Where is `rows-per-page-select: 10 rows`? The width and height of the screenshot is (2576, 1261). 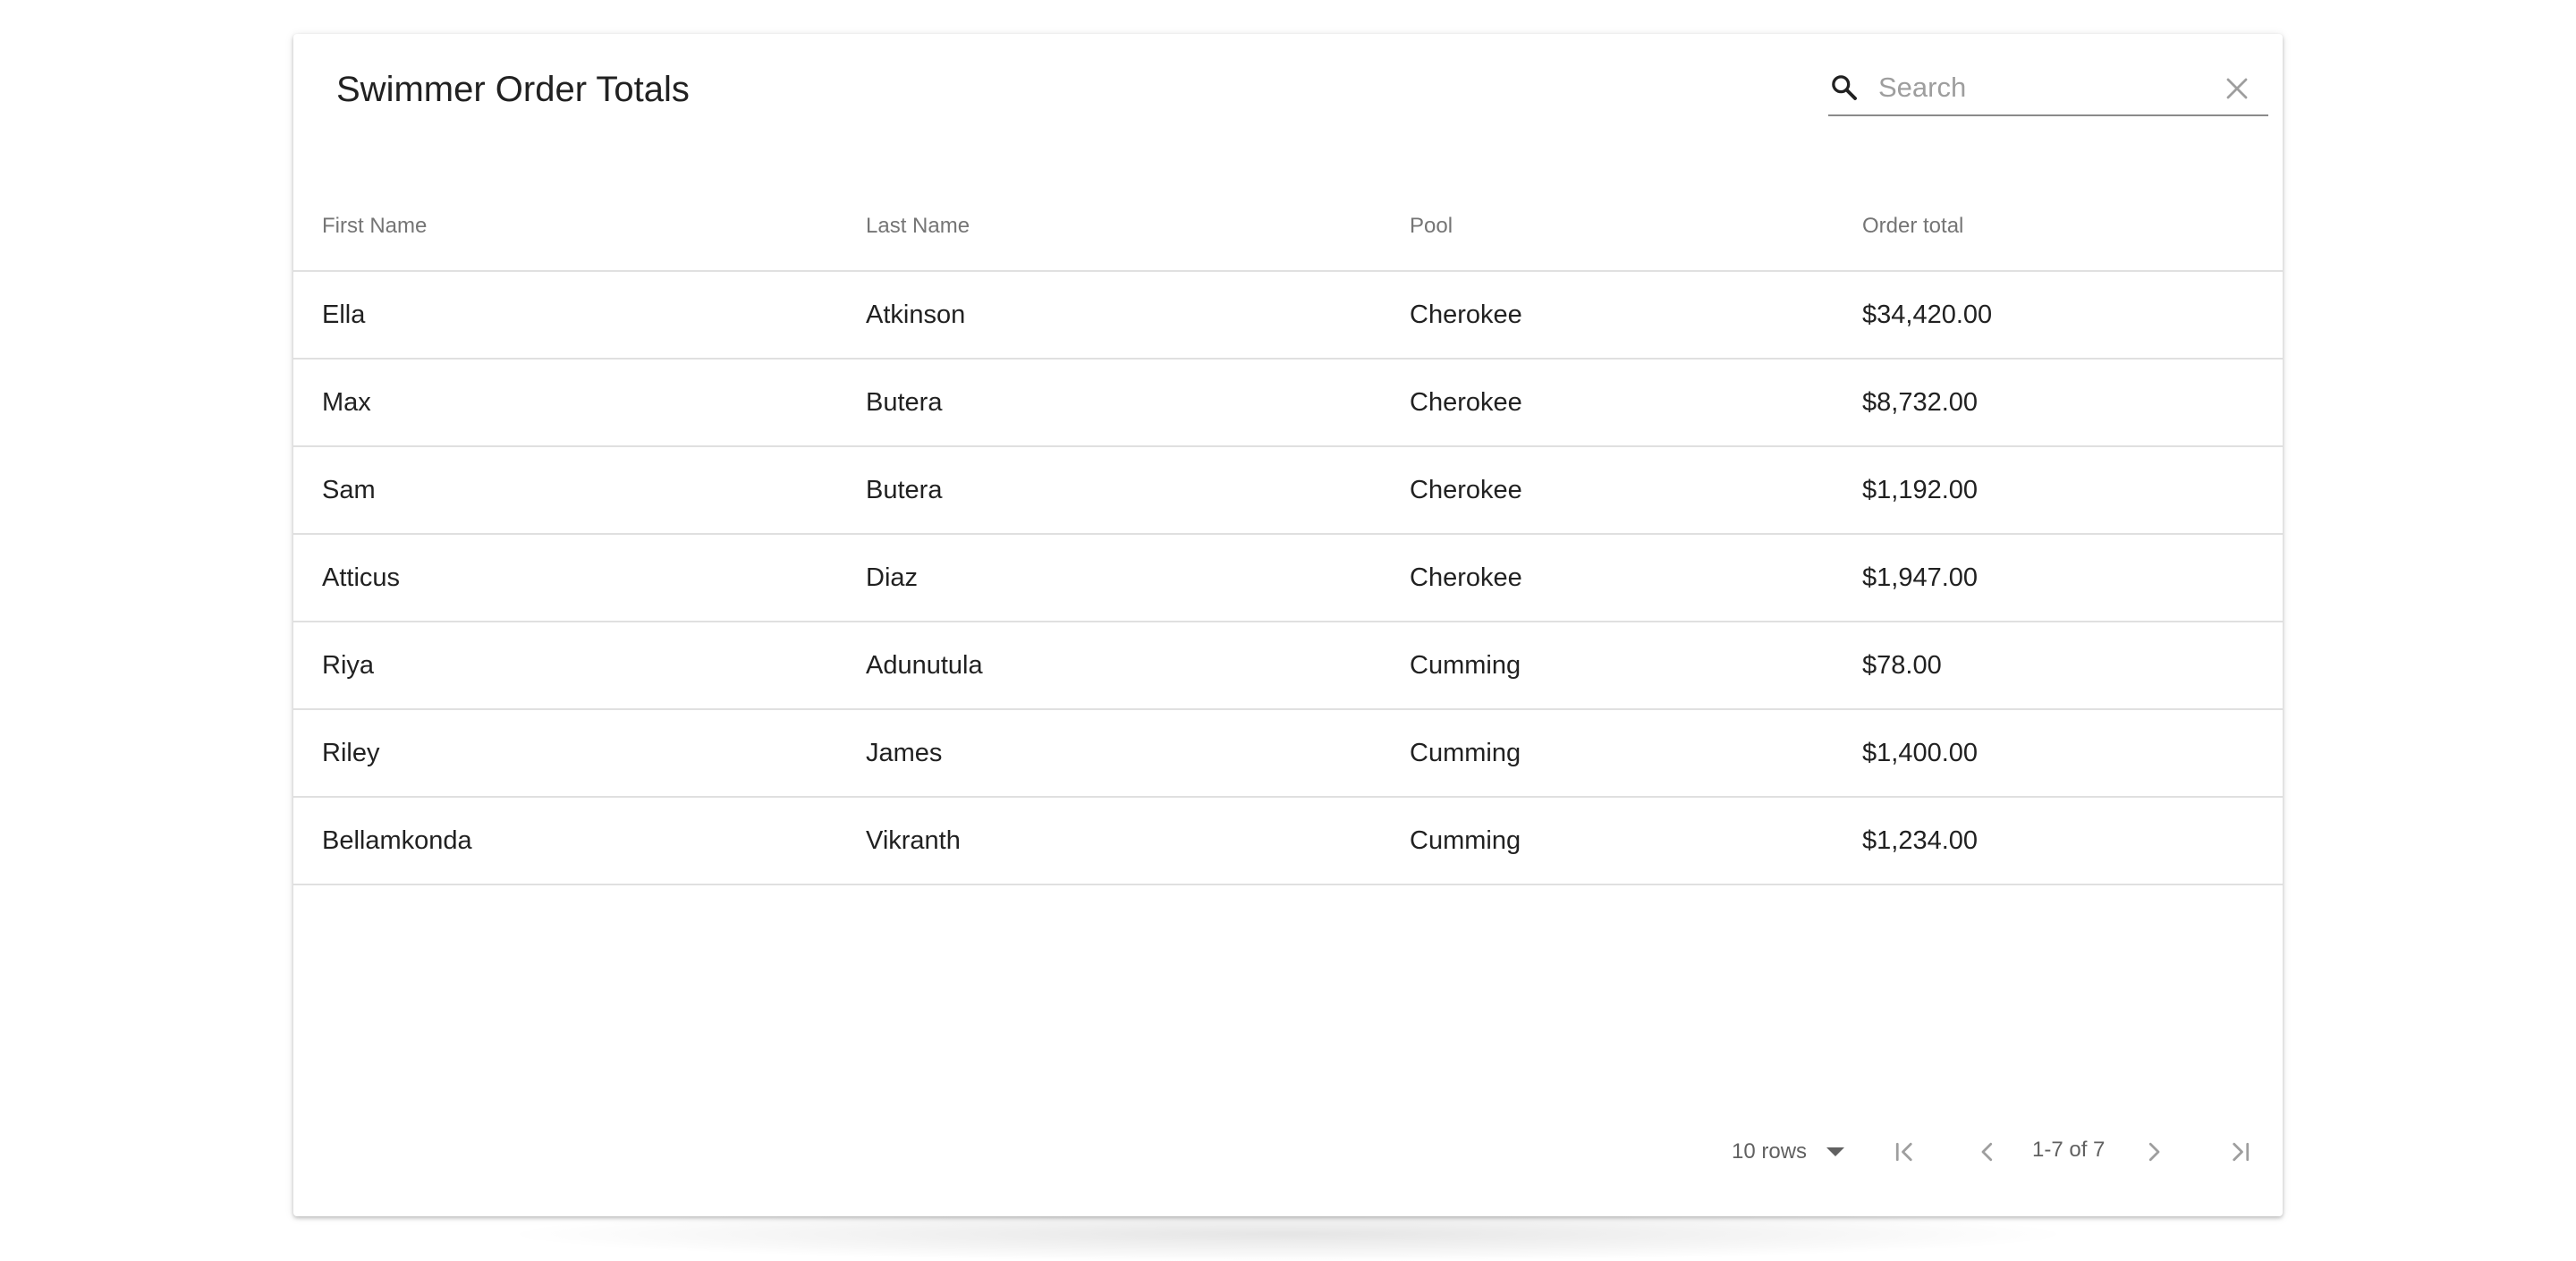
rows-per-page-select: 10 rows is located at coordinates (1788, 1152).